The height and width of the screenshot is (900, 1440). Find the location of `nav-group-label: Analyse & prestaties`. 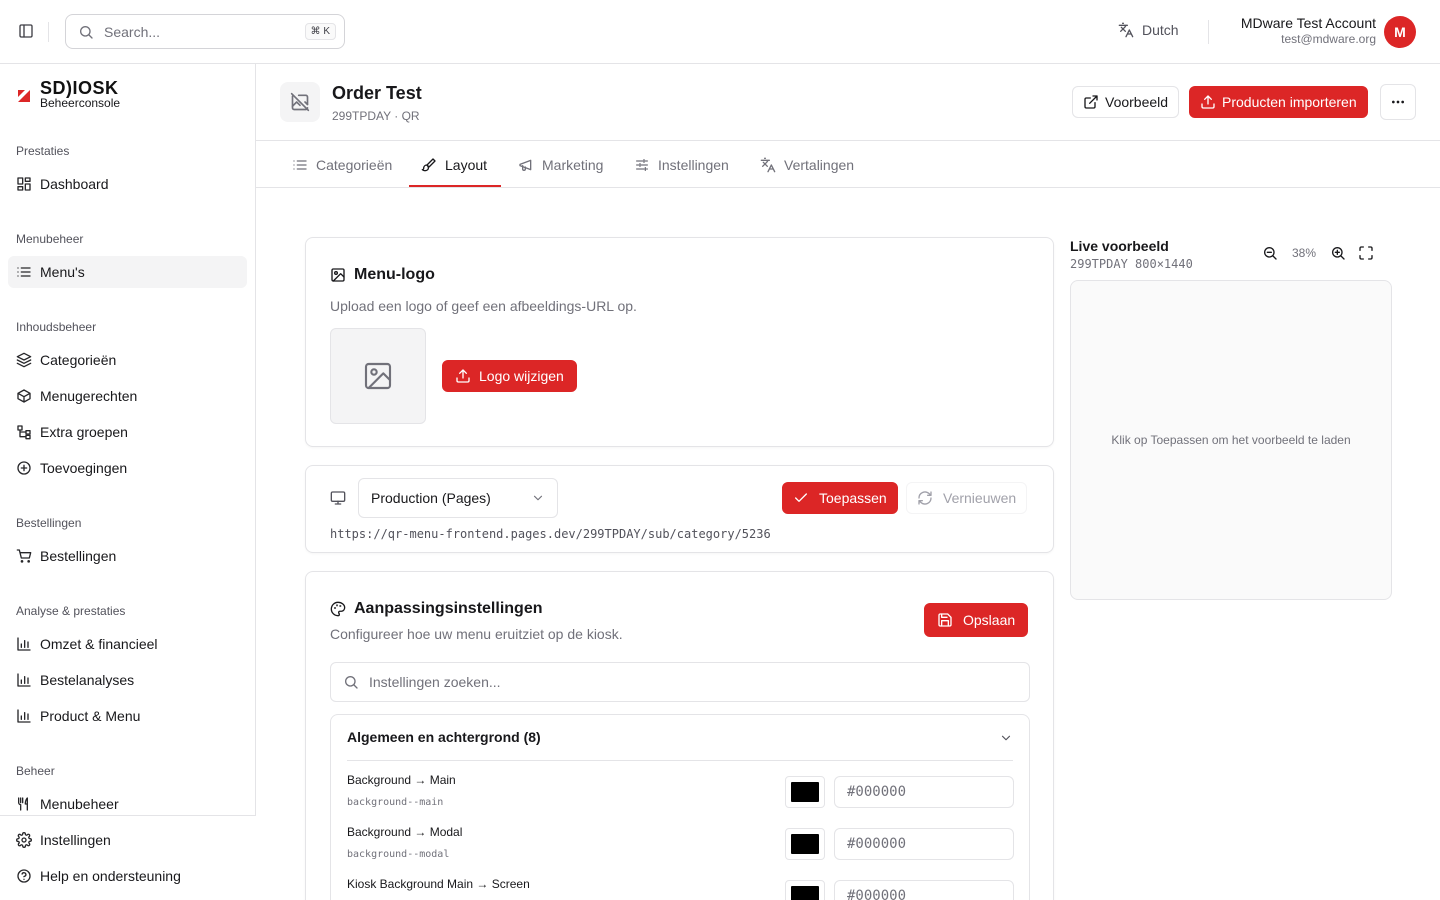

nav-group-label: Analyse & prestaties is located at coordinates (71, 611).